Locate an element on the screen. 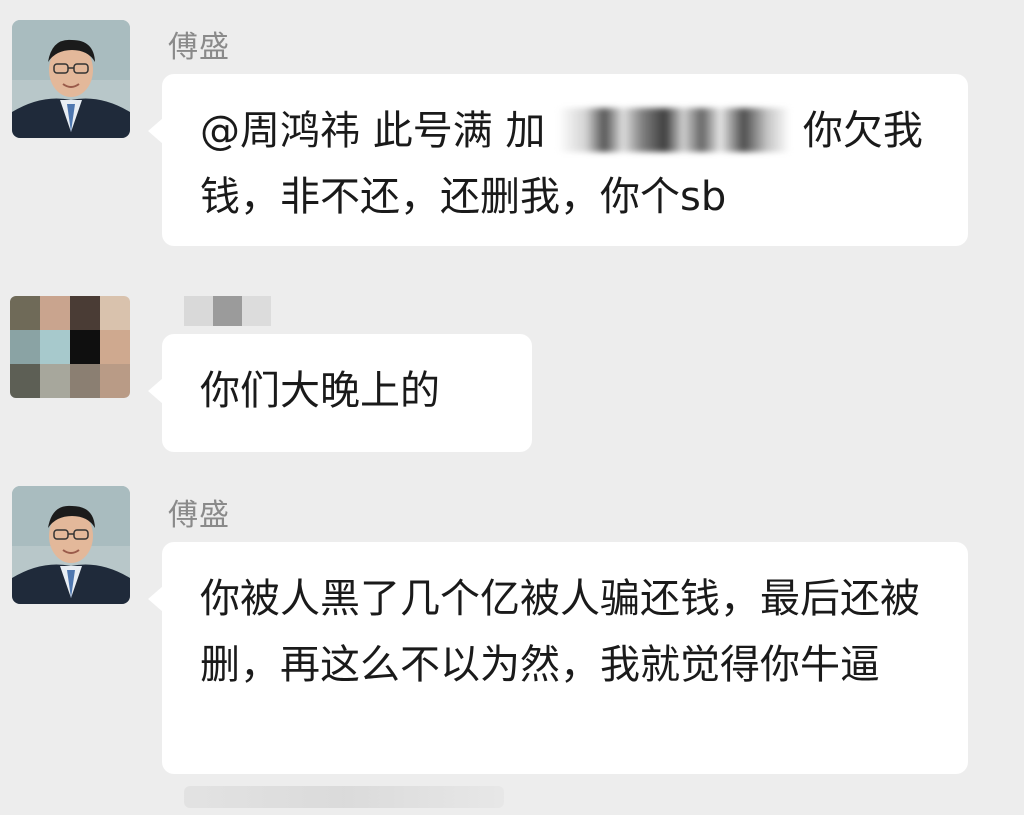  pixelated-sender-name is located at coordinates (227, 311).